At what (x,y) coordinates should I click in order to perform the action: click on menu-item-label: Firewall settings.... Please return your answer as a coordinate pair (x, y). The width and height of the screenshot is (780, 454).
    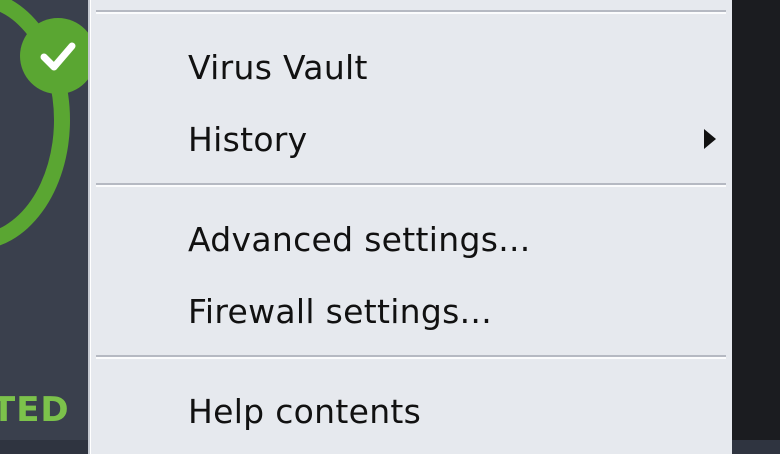
    Looking at the image, I should click on (340, 311).